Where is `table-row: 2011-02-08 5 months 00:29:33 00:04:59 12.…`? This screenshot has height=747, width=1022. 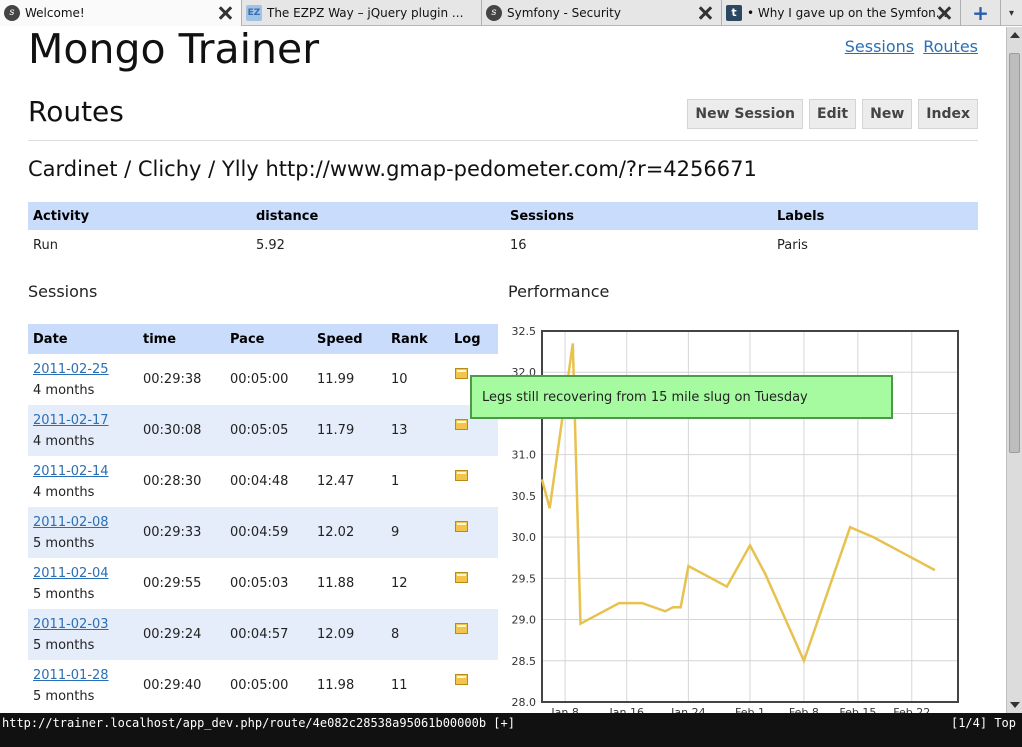 table-row: 2011-02-08 5 months 00:29:33 00:04:59 12.… is located at coordinates (263, 532).